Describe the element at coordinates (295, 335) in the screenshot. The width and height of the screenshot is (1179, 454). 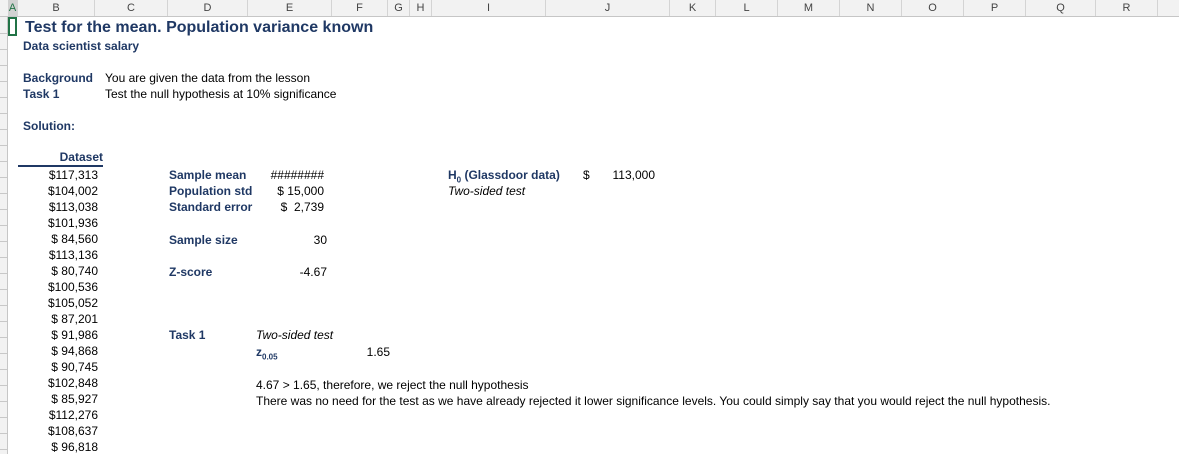
I see `task1-test-type: Two-sided test` at that location.